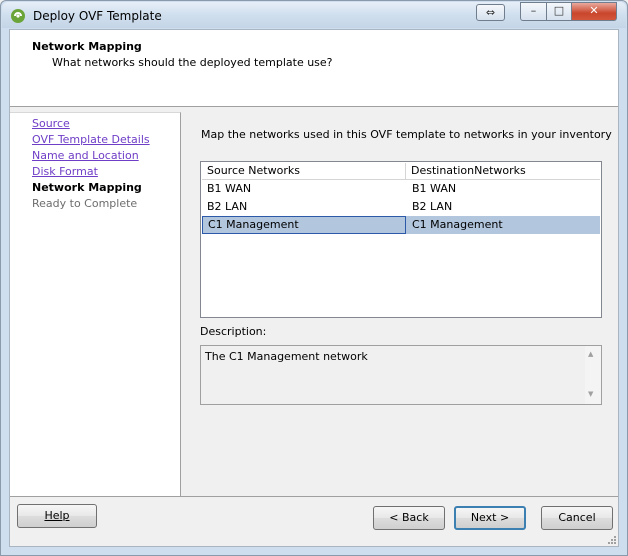  I want to click on description-text: The C1 Management network, so click(286, 356).